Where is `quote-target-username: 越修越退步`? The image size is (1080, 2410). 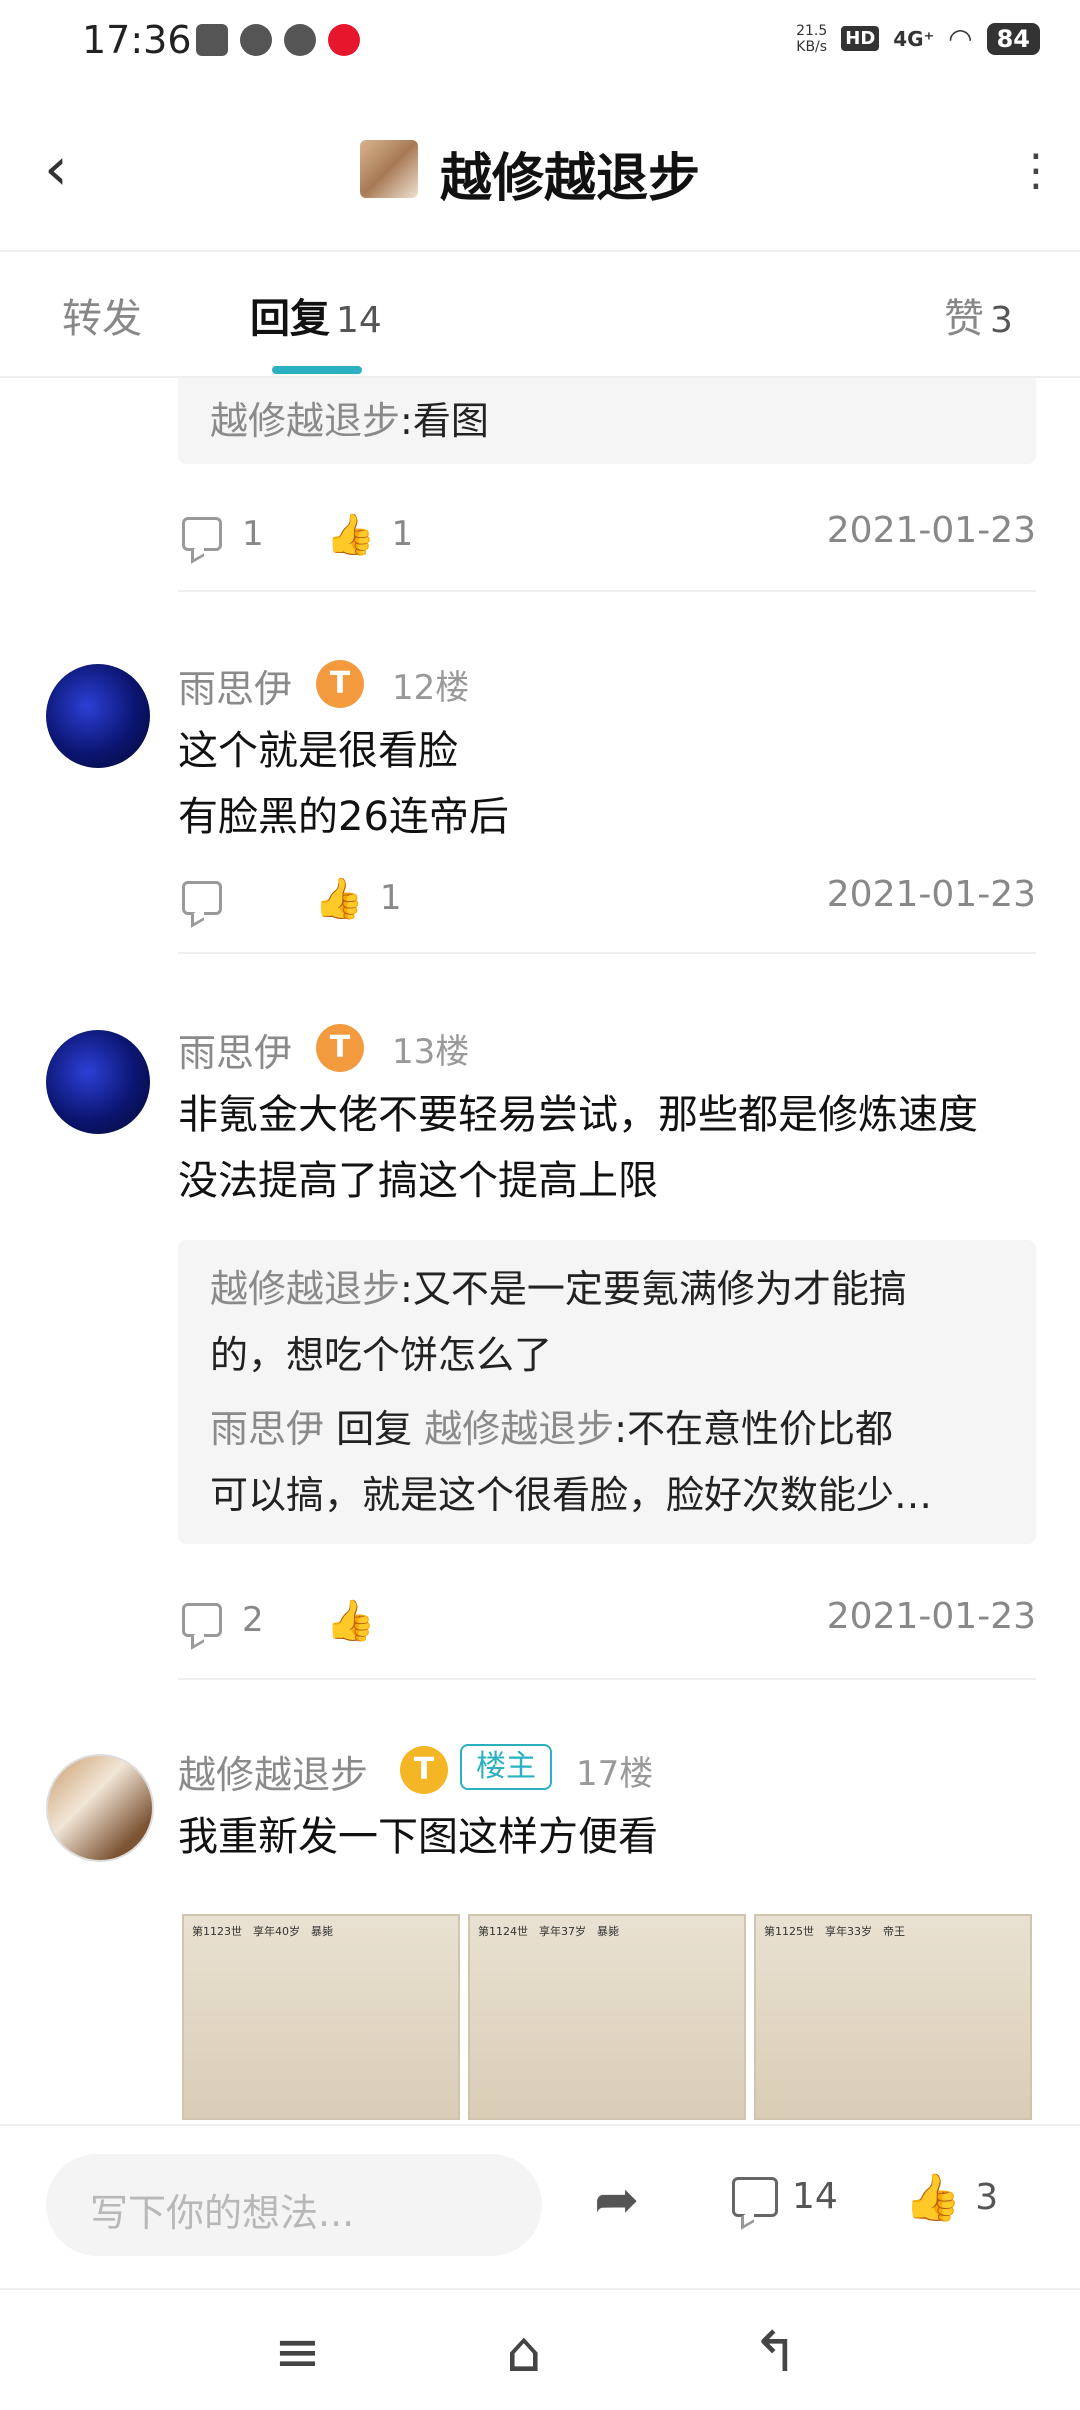
quote-target-username: 越修越退步 is located at coordinates (519, 1429).